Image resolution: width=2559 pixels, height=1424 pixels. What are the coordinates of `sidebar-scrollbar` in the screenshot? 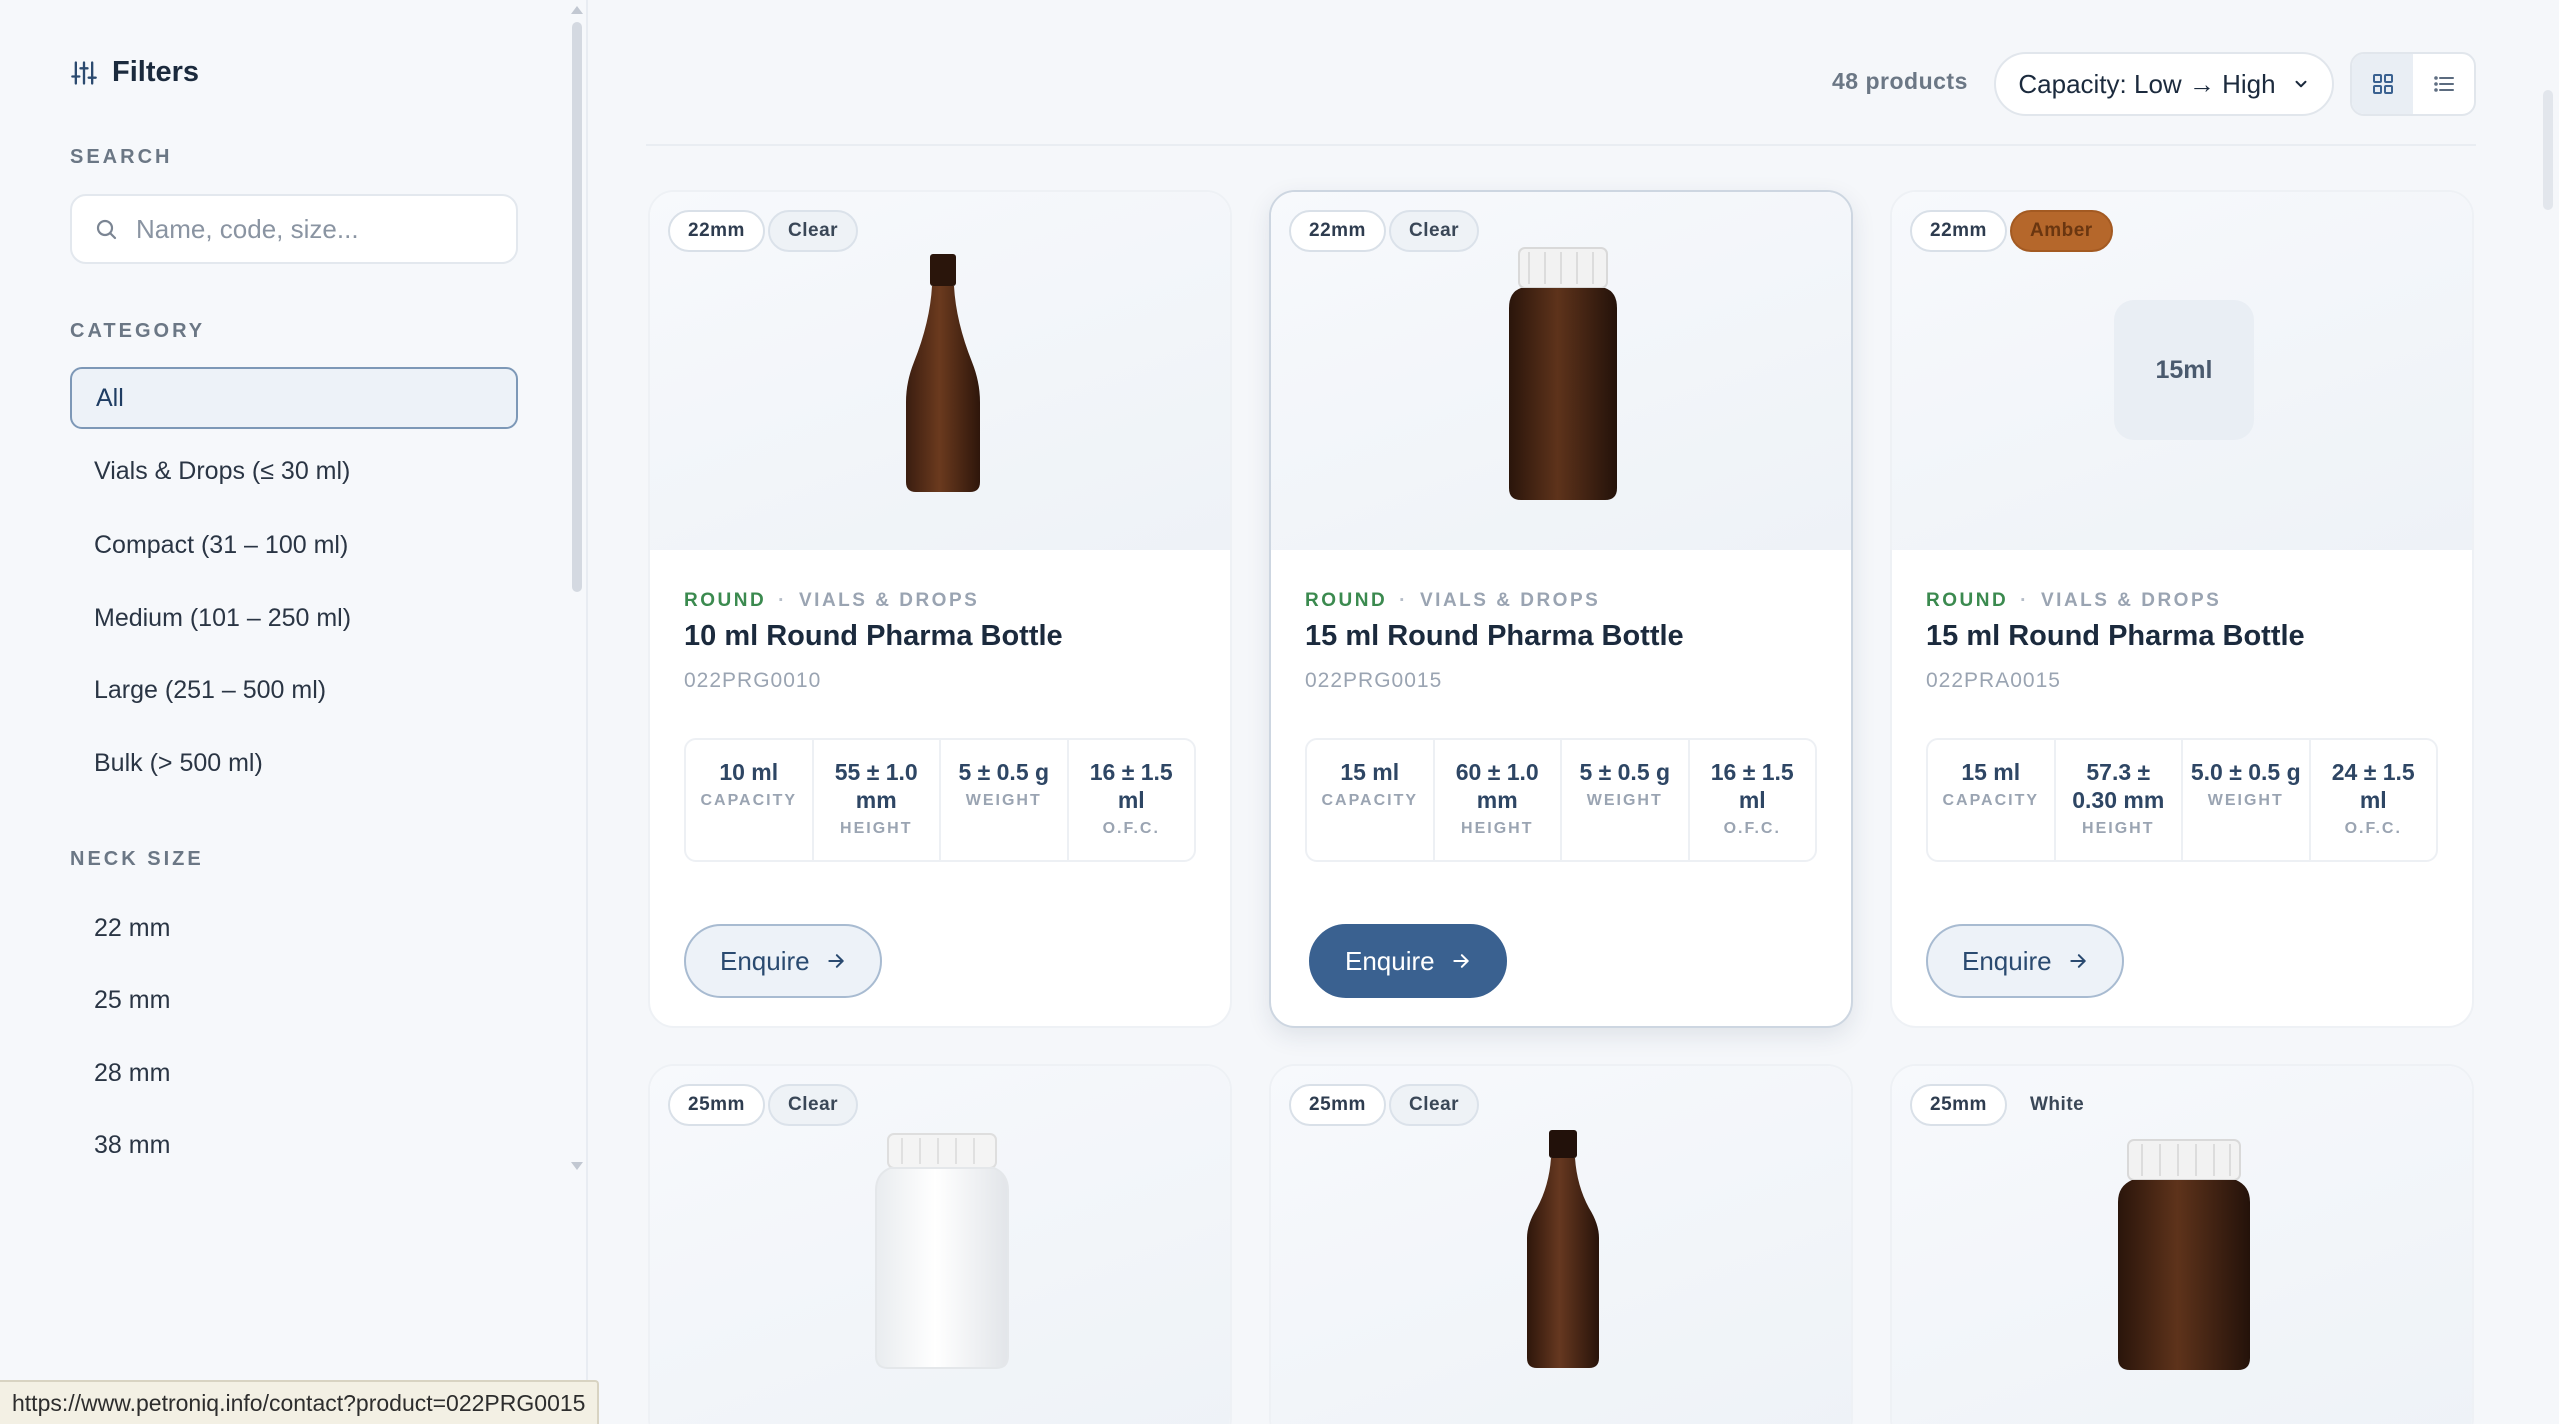 It's located at (577, 590).